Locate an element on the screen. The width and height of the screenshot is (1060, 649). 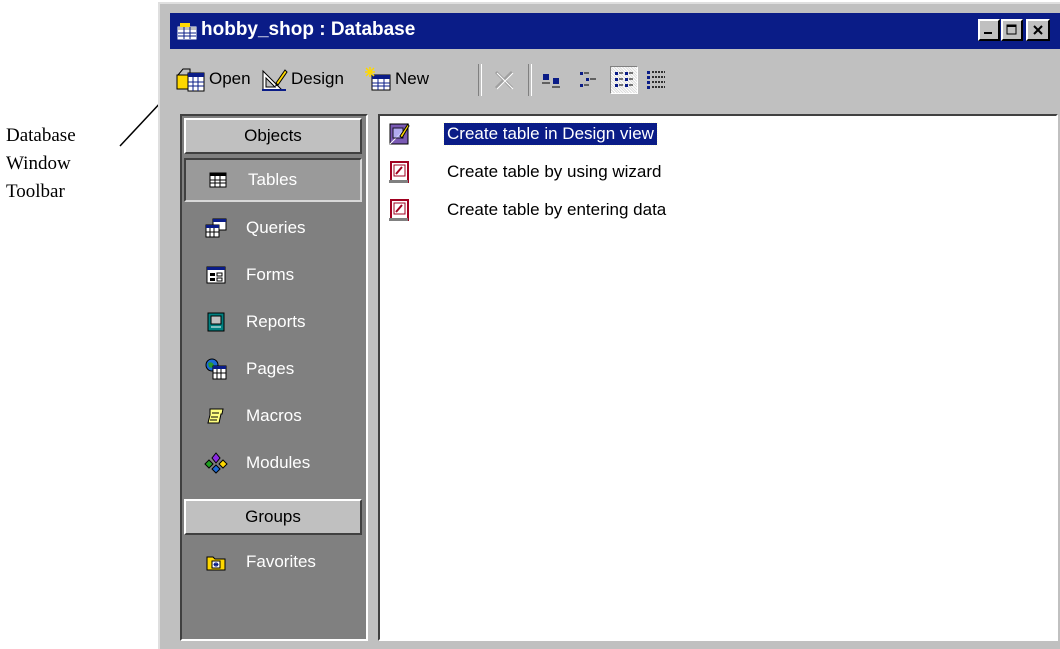
form-icon is located at coordinates (216, 275).